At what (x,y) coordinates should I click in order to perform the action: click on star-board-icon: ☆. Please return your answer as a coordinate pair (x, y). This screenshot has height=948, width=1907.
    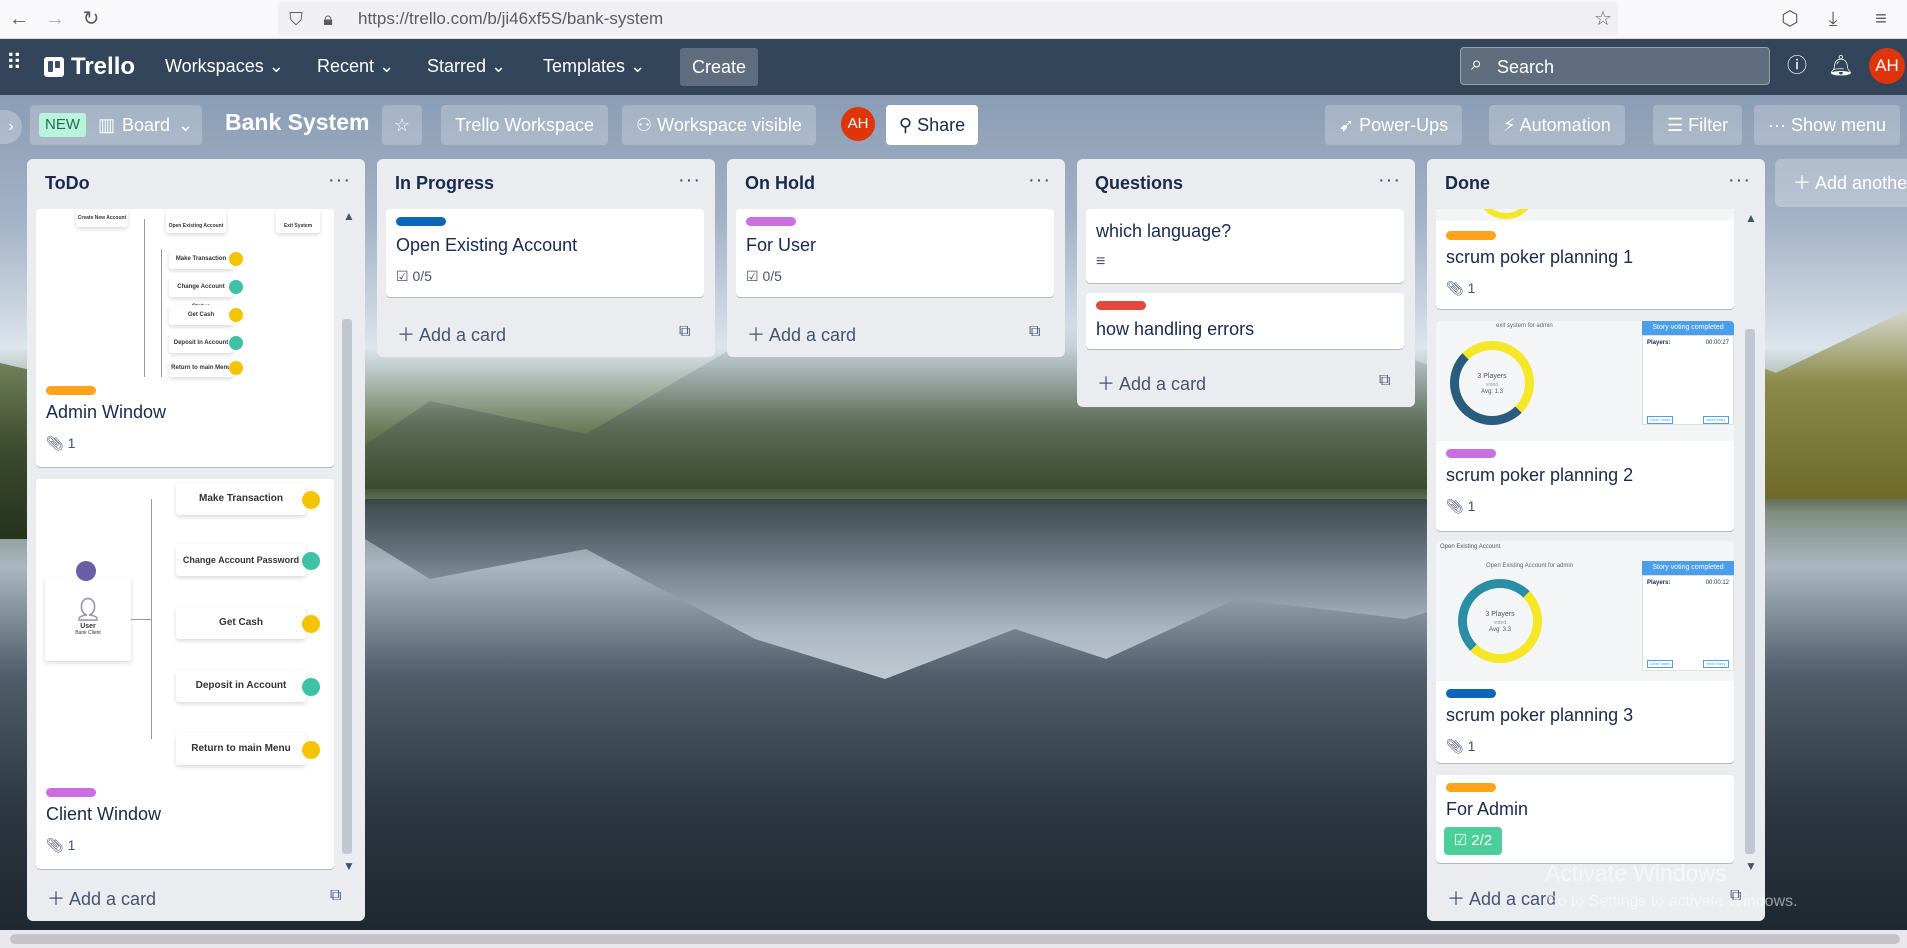
    Looking at the image, I should click on (402, 125).